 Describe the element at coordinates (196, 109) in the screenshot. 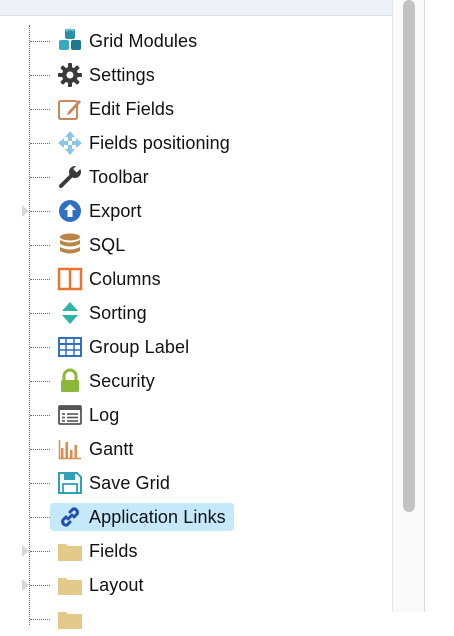

I see `tree-row-edit-fields: Edit Fields` at that location.